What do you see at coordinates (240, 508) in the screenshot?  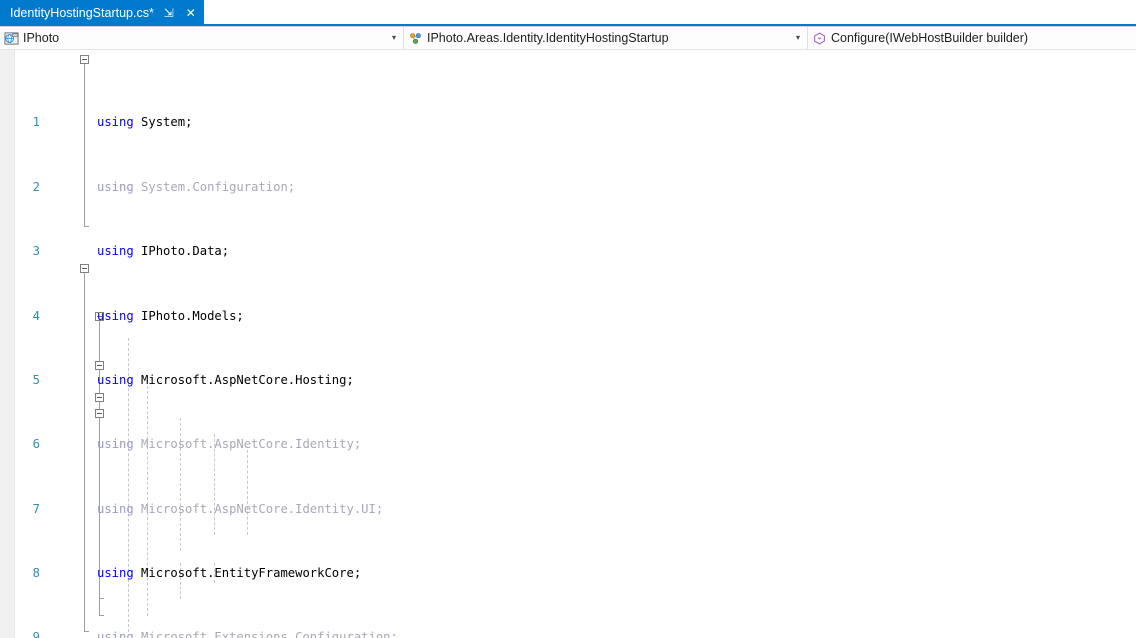 I see `line-text-7: using Microsoft.AspNetCore.Identity.UI;` at bounding box center [240, 508].